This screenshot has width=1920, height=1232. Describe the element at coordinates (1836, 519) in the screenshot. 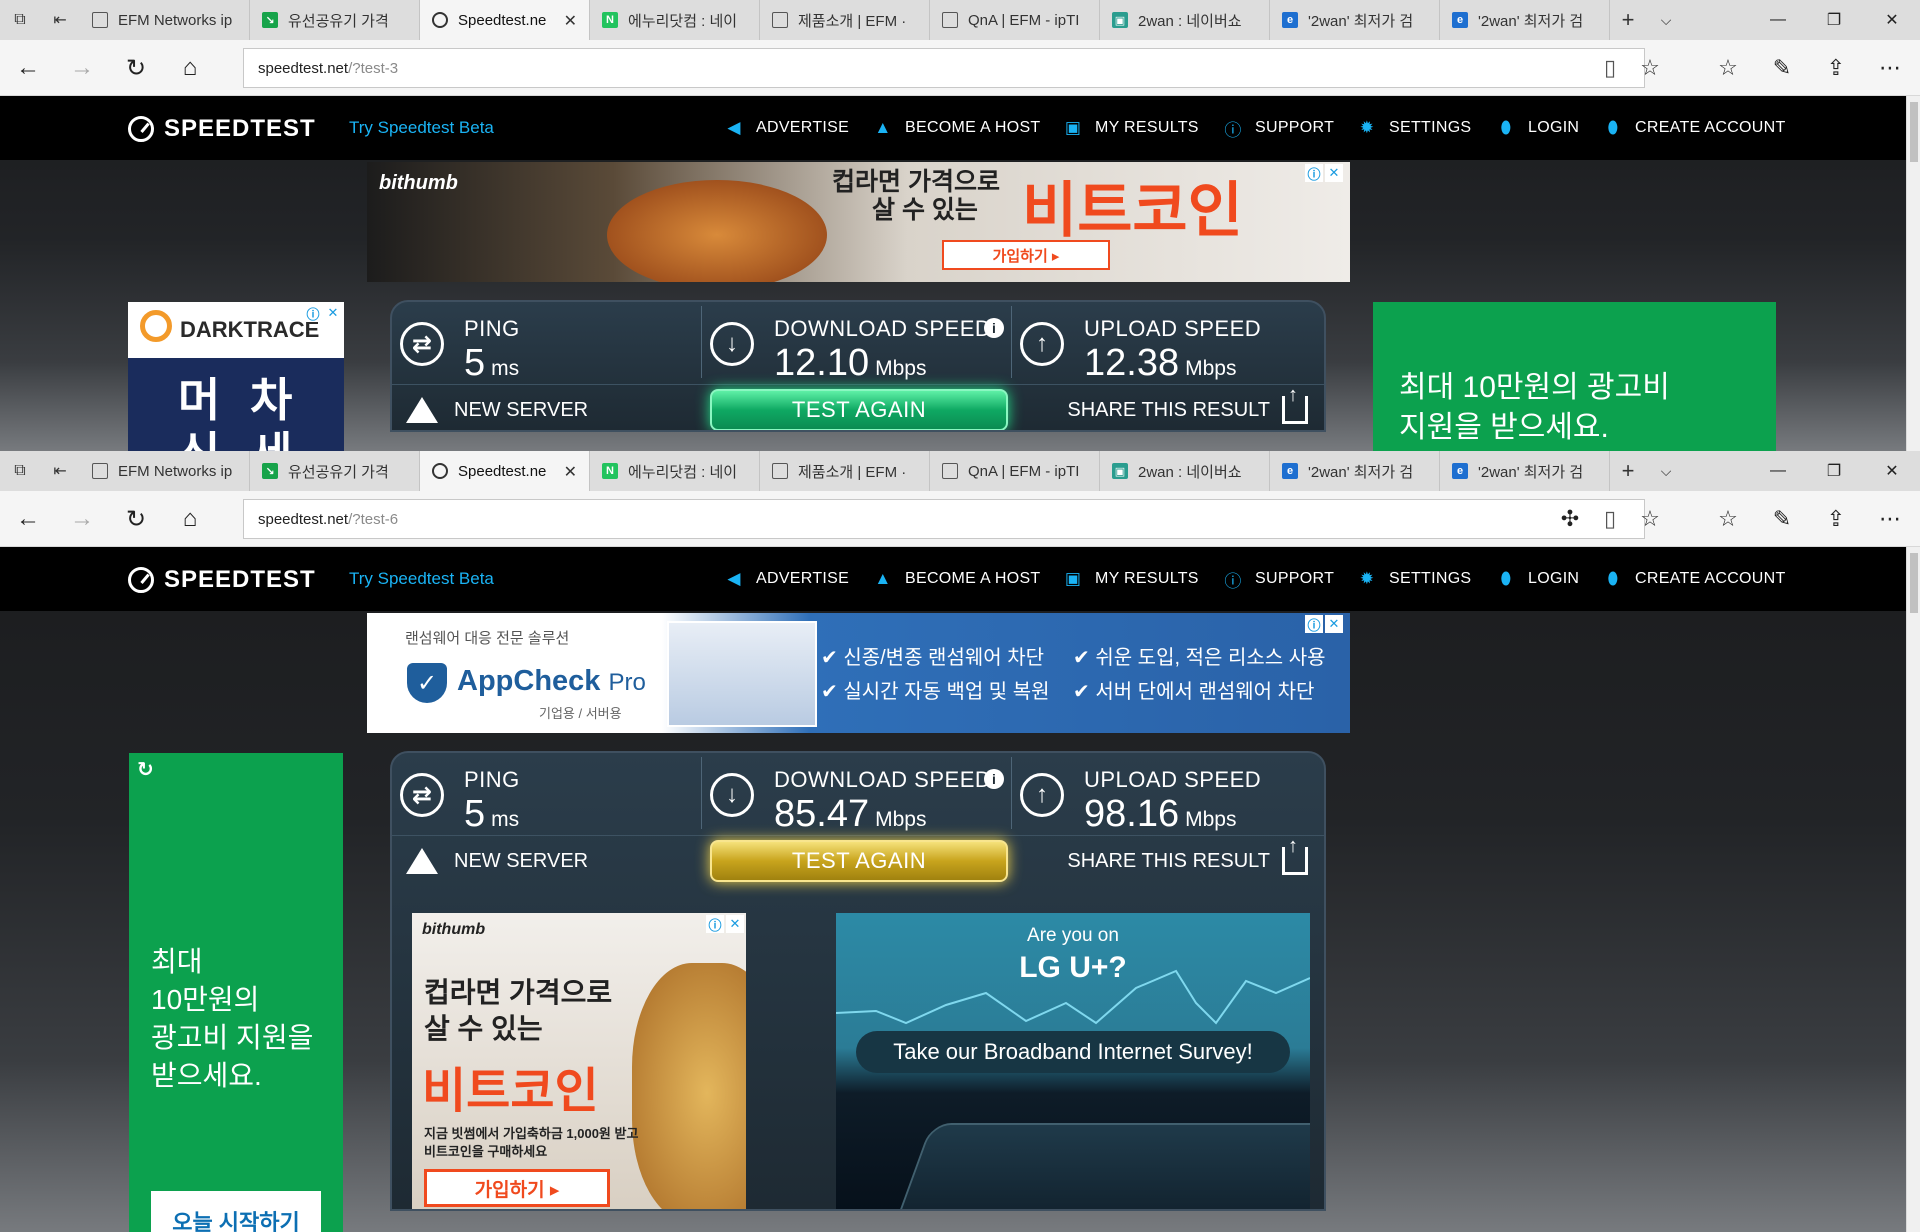

I see `share-icon: ⇪` at that location.